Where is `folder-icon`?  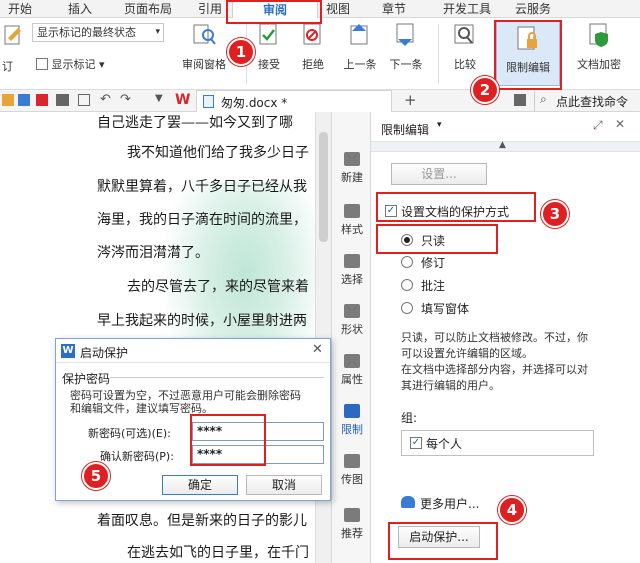 folder-icon is located at coordinates (8, 100).